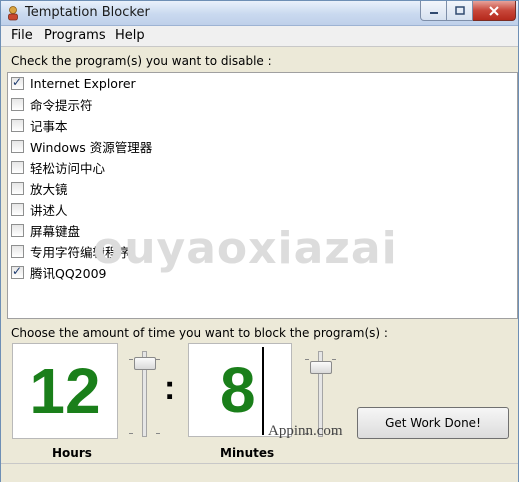  I want to click on program-item: 讲述人, so click(39, 209).